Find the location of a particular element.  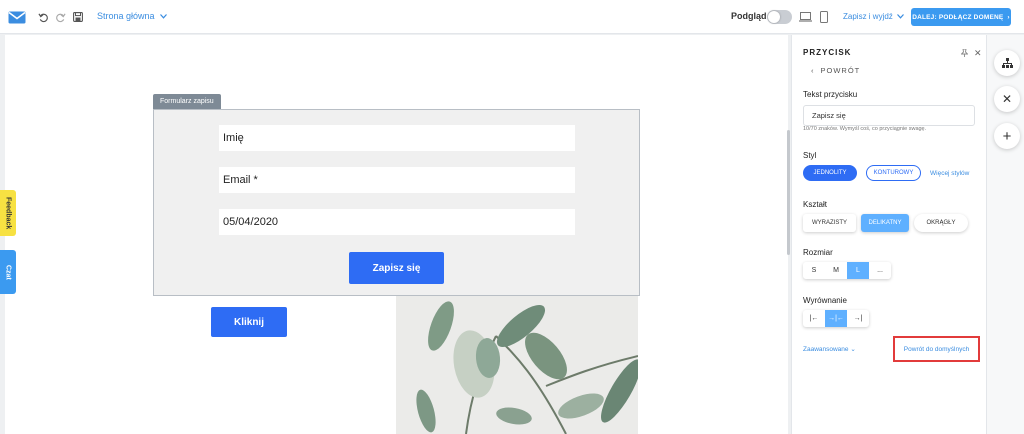

right-rail: ✕ + is located at coordinates (1005, 234).